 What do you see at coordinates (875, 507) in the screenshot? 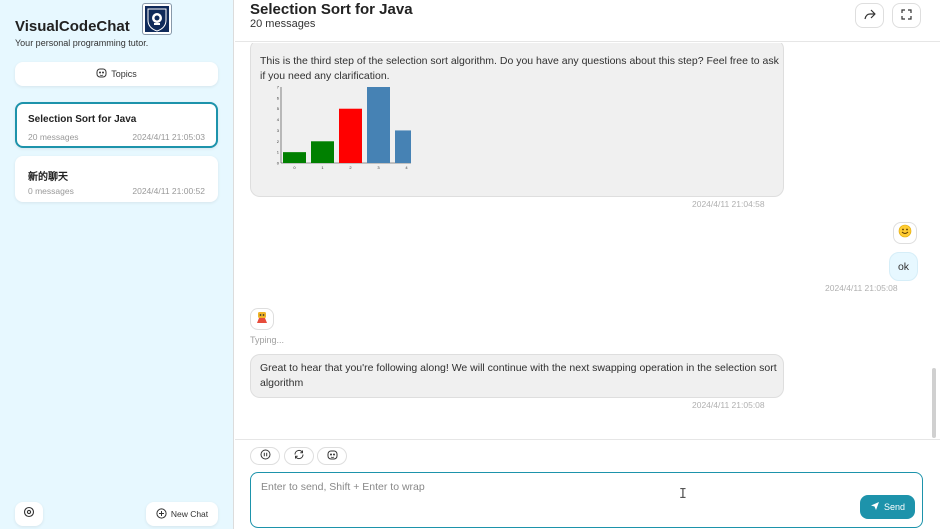
I see `send-icon` at bounding box center [875, 507].